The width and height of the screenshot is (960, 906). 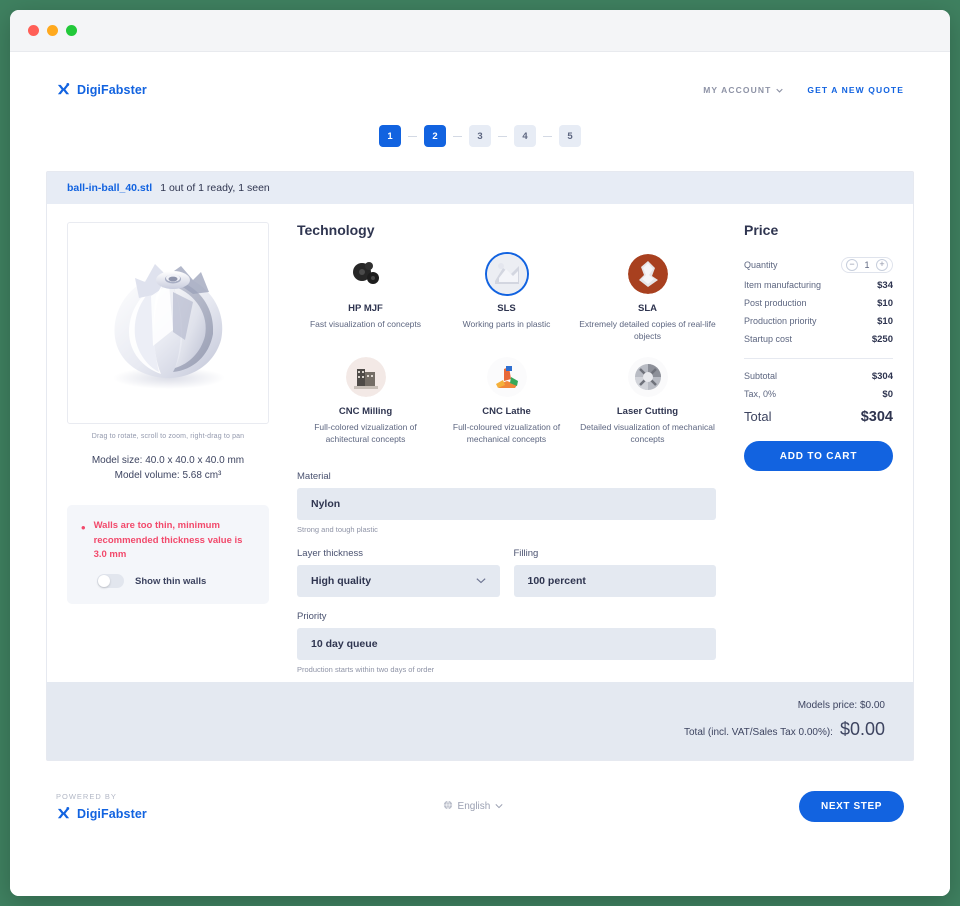 What do you see at coordinates (882, 339) in the screenshot?
I see `price-line-value: $250` at bounding box center [882, 339].